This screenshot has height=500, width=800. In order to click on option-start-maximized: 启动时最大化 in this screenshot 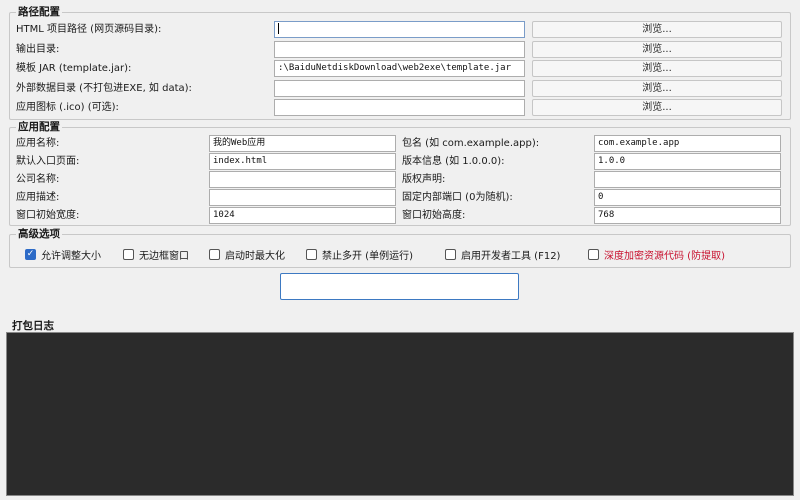, I will do `click(247, 254)`.